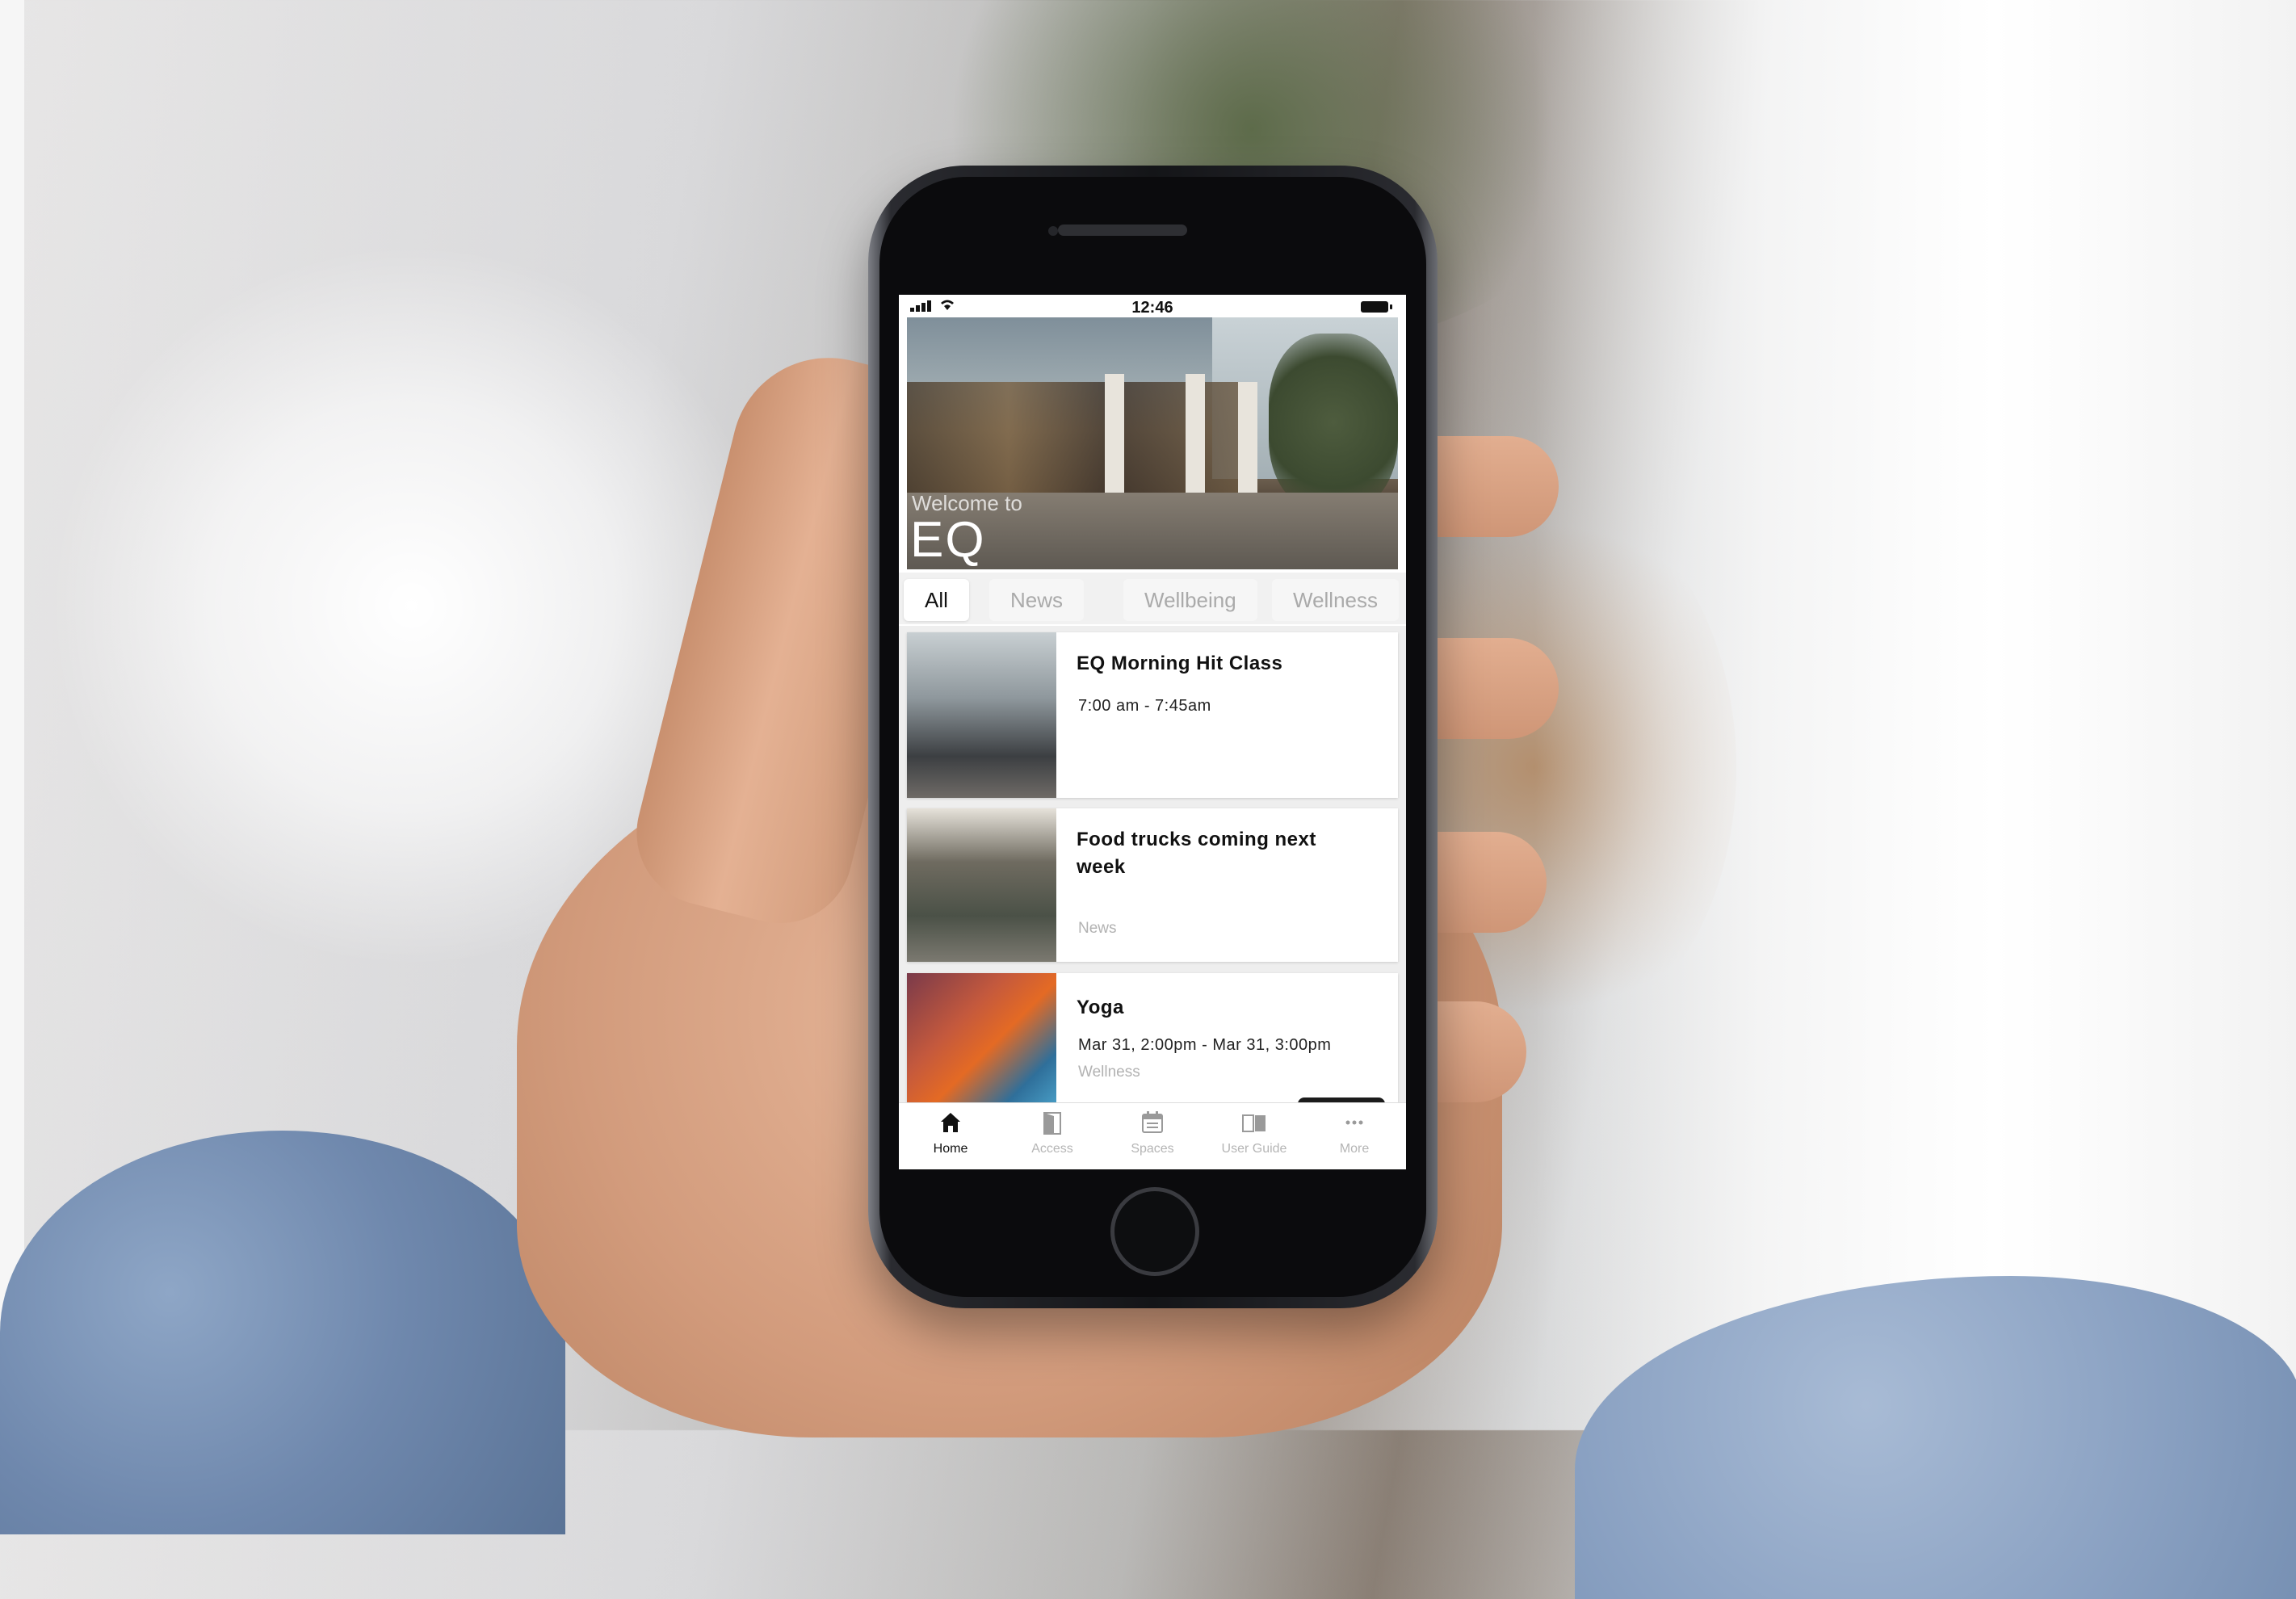  I want to click on tab-wellness: Wellness, so click(1336, 600).